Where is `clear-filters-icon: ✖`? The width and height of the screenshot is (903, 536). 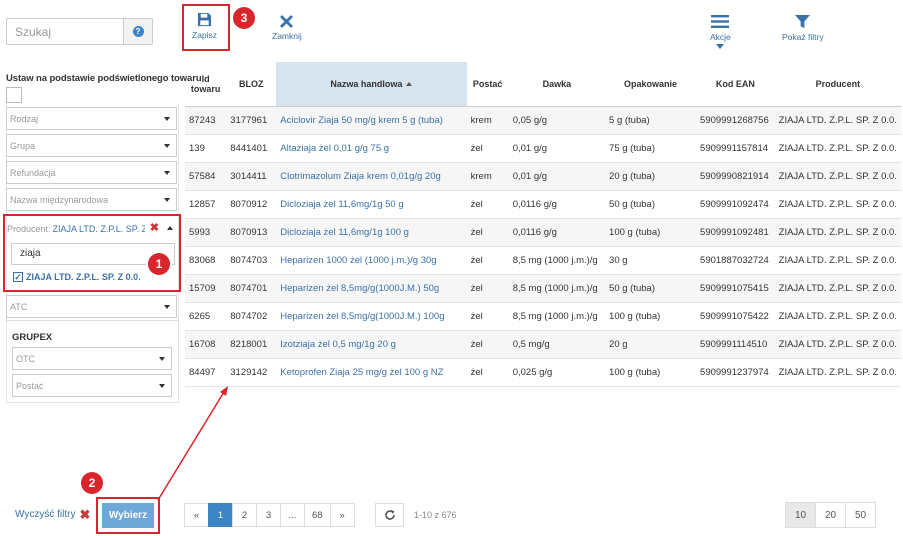
clear-filters-icon: ✖ is located at coordinates (85, 514).